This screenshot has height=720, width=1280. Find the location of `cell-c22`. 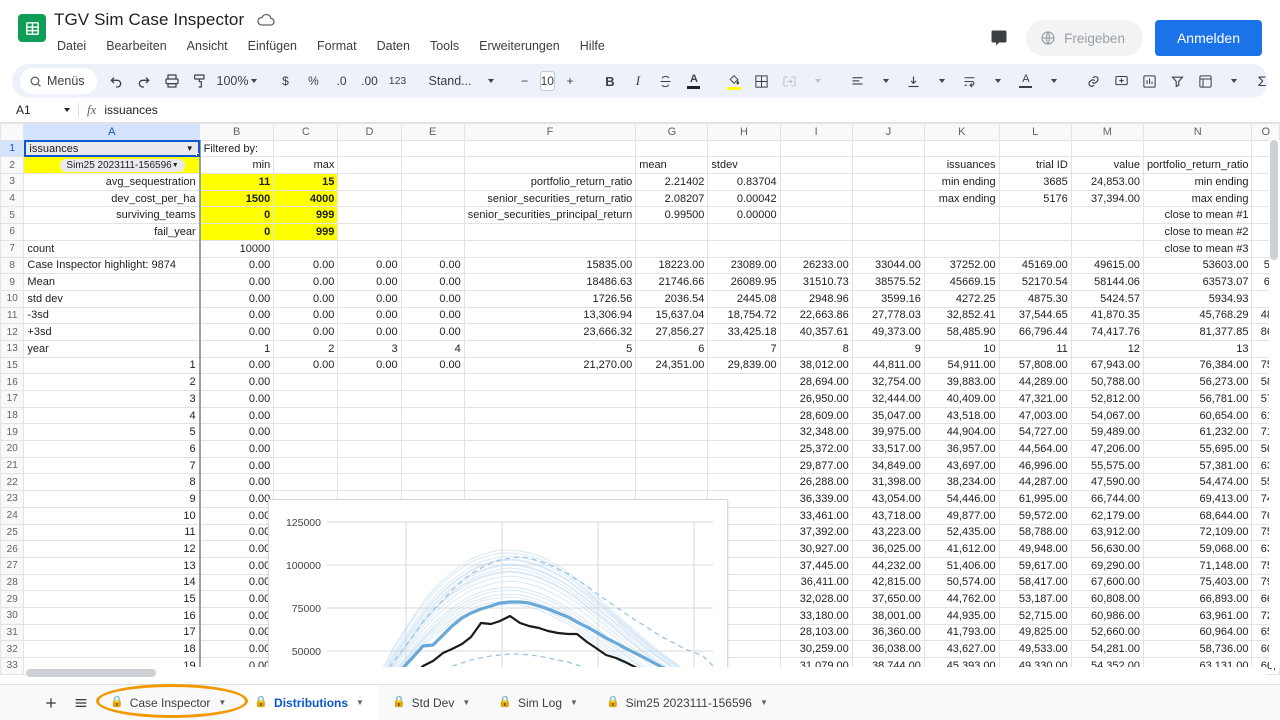

cell-c22 is located at coordinates (306, 482).